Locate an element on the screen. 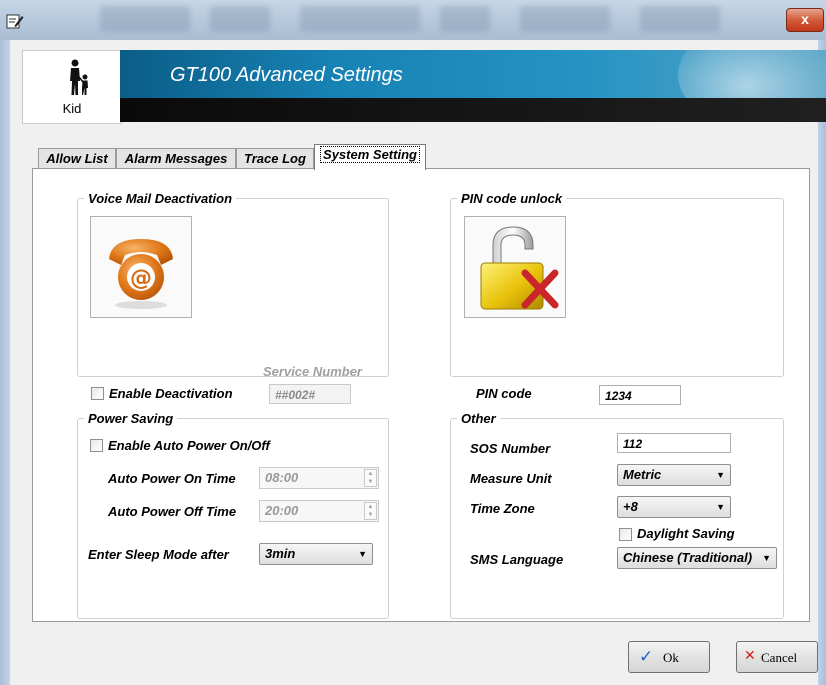  auto-power-off-time: 20:00 ▲ ▼ is located at coordinates (319, 511).